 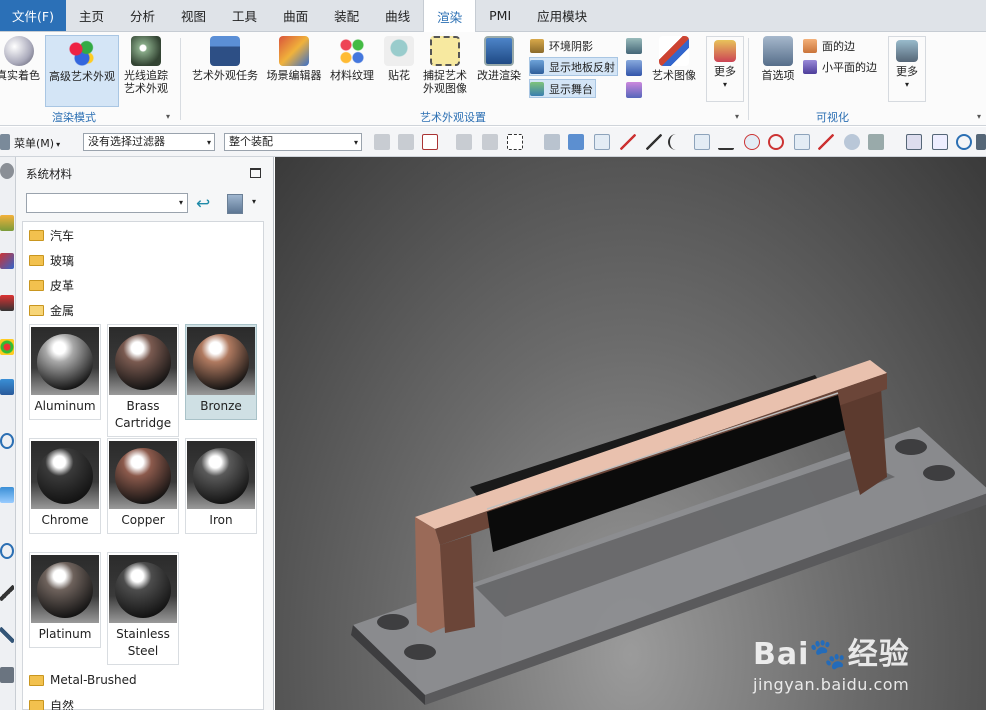 What do you see at coordinates (65, 600) in the screenshot?
I see `material-swatch: Platinum` at bounding box center [65, 600].